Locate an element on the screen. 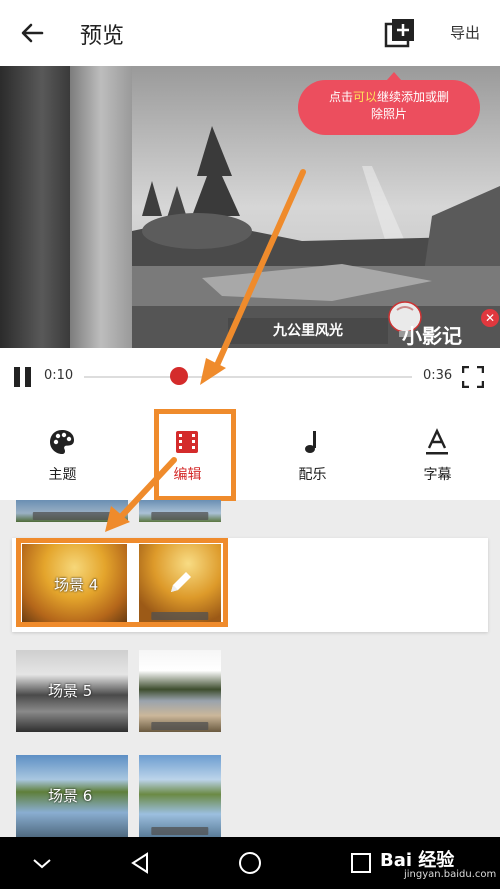 The image size is (500, 889). scene-5-label: 场景 5 is located at coordinates (70, 691).